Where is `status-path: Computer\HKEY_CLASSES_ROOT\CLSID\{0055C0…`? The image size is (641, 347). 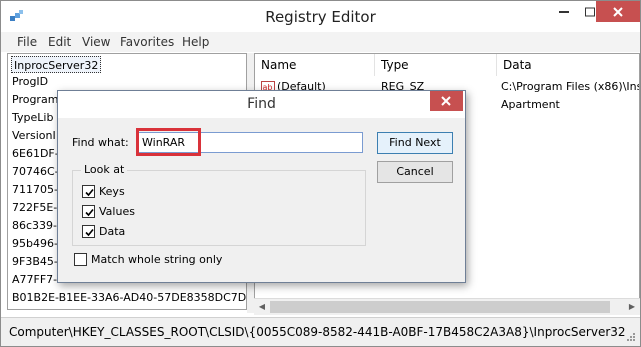
status-path: Computer\HKEY_CLASSES_ROOT\CLSID\{0055C0… is located at coordinates (317, 332).